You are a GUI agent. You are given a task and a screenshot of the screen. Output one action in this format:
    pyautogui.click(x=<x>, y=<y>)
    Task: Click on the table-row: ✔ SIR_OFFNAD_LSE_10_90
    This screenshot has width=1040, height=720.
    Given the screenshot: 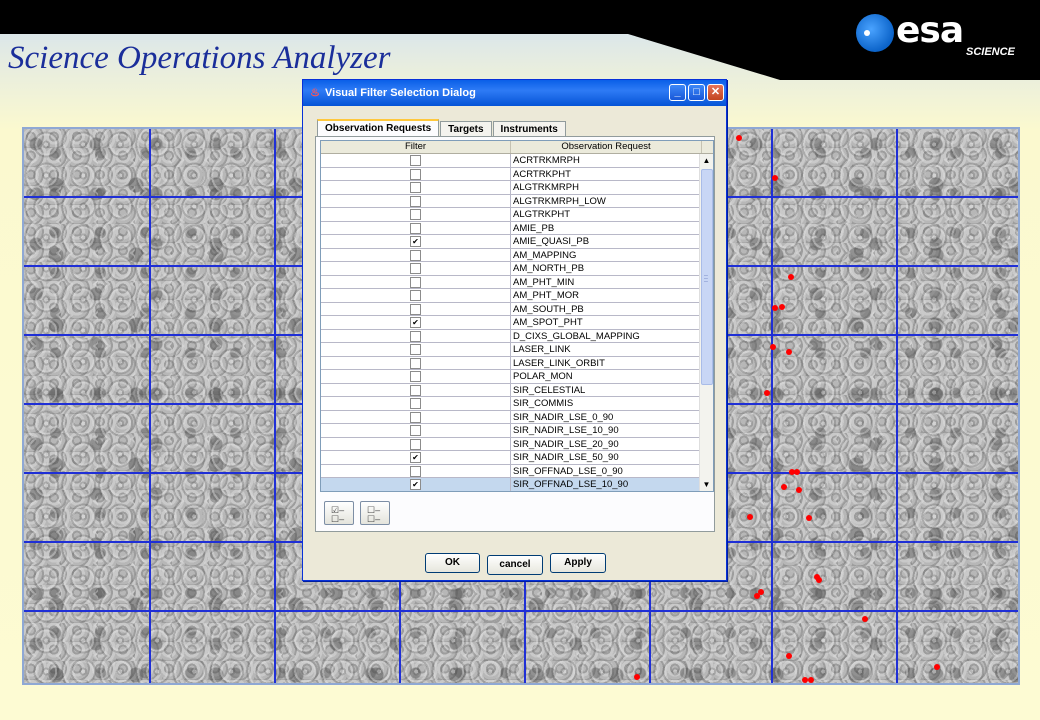 What is the action you would take?
    pyautogui.click(x=517, y=484)
    